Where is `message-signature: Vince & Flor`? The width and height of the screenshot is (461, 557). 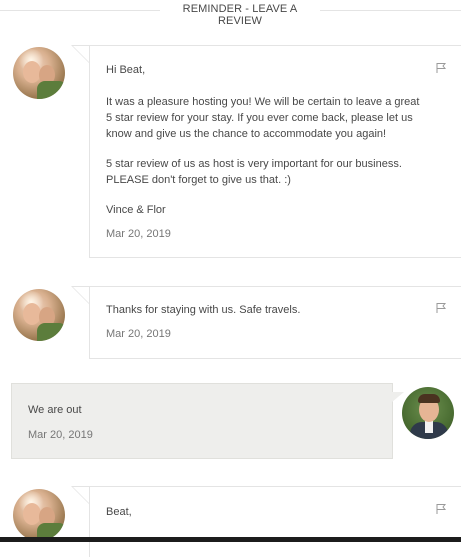 message-signature: Vince & Flor is located at coordinates (136, 210).